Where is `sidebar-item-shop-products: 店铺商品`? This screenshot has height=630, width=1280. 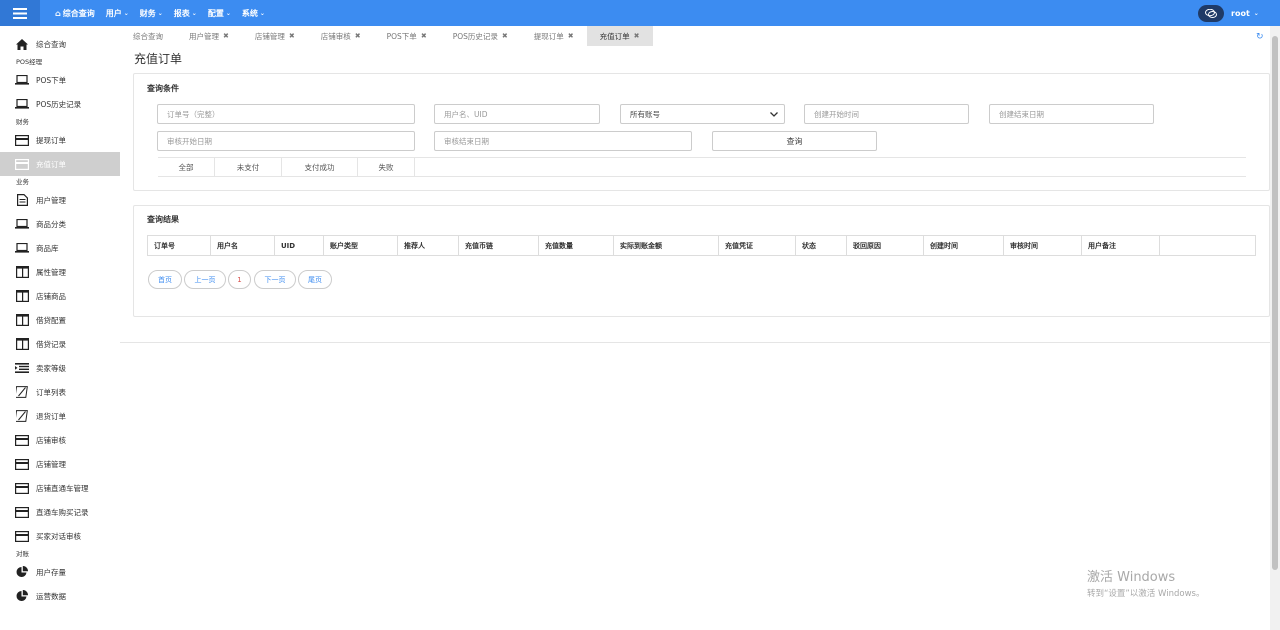 sidebar-item-shop-products: 店铺商品 is located at coordinates (60, 296).